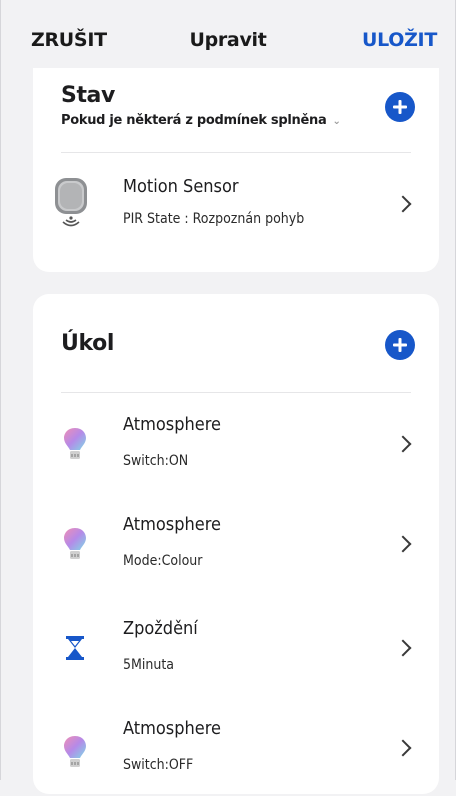  I want to click on task-section-title: Úkol, so click(87, 343).